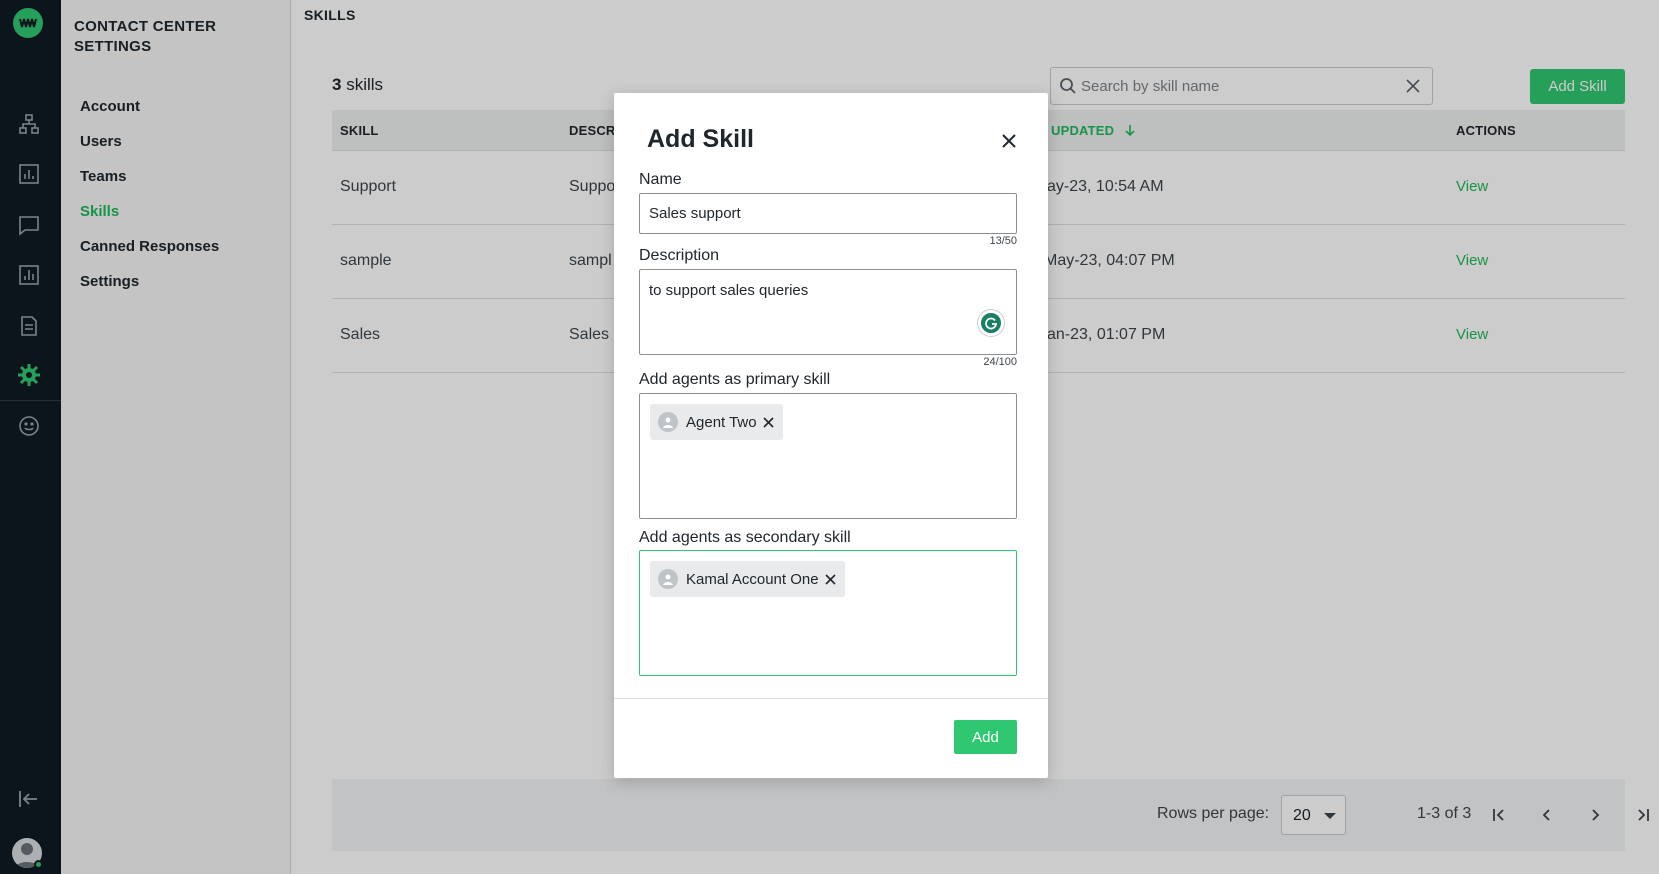 The image size is (1659, 874). I want to click on dialog-footer-divider, so click(831, 698).